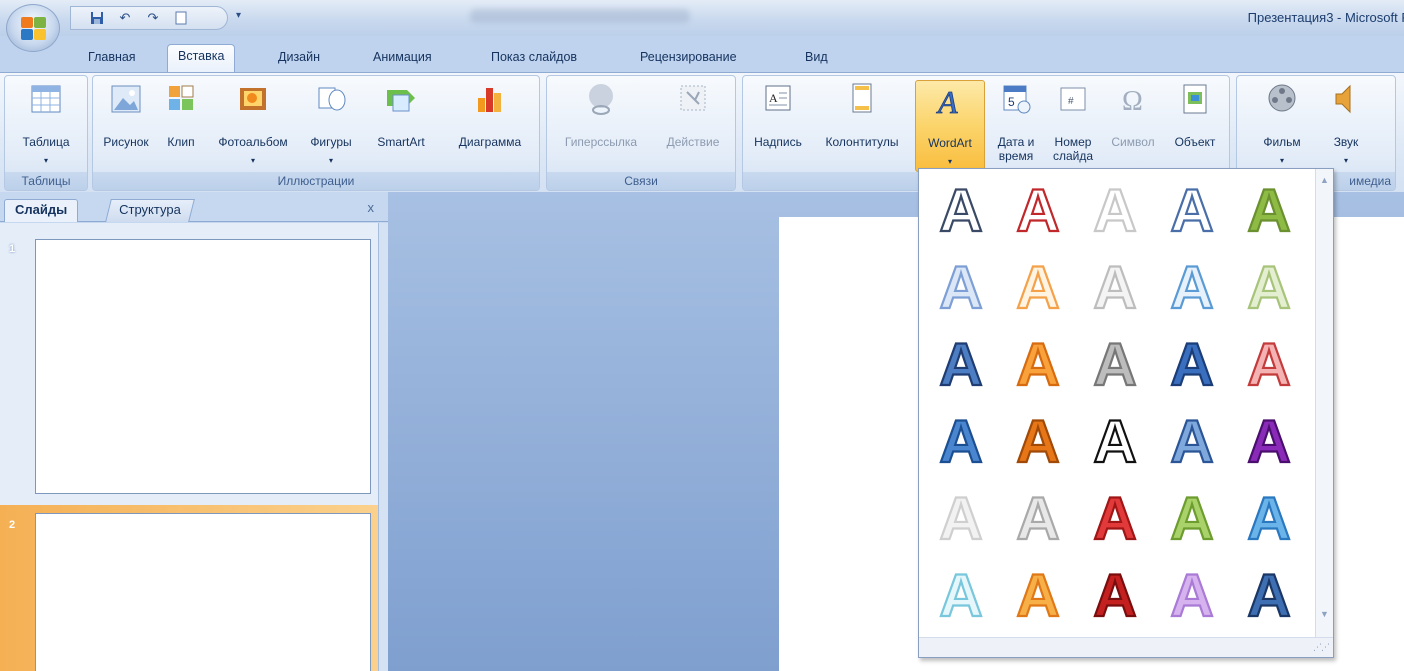  What do you see at coordinates (1195, 126) in the screenshot?
I see `object-button: Объект` at bounding box center [1195, 126].